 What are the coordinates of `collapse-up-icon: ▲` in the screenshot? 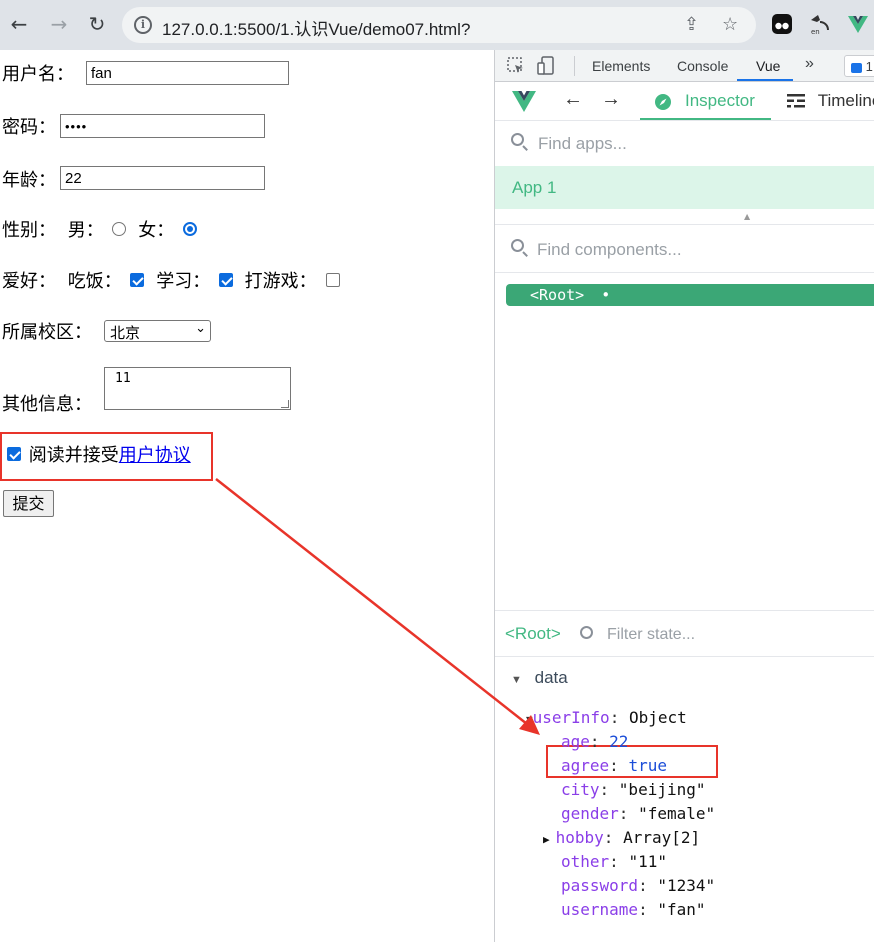 It's located at (747, 216).